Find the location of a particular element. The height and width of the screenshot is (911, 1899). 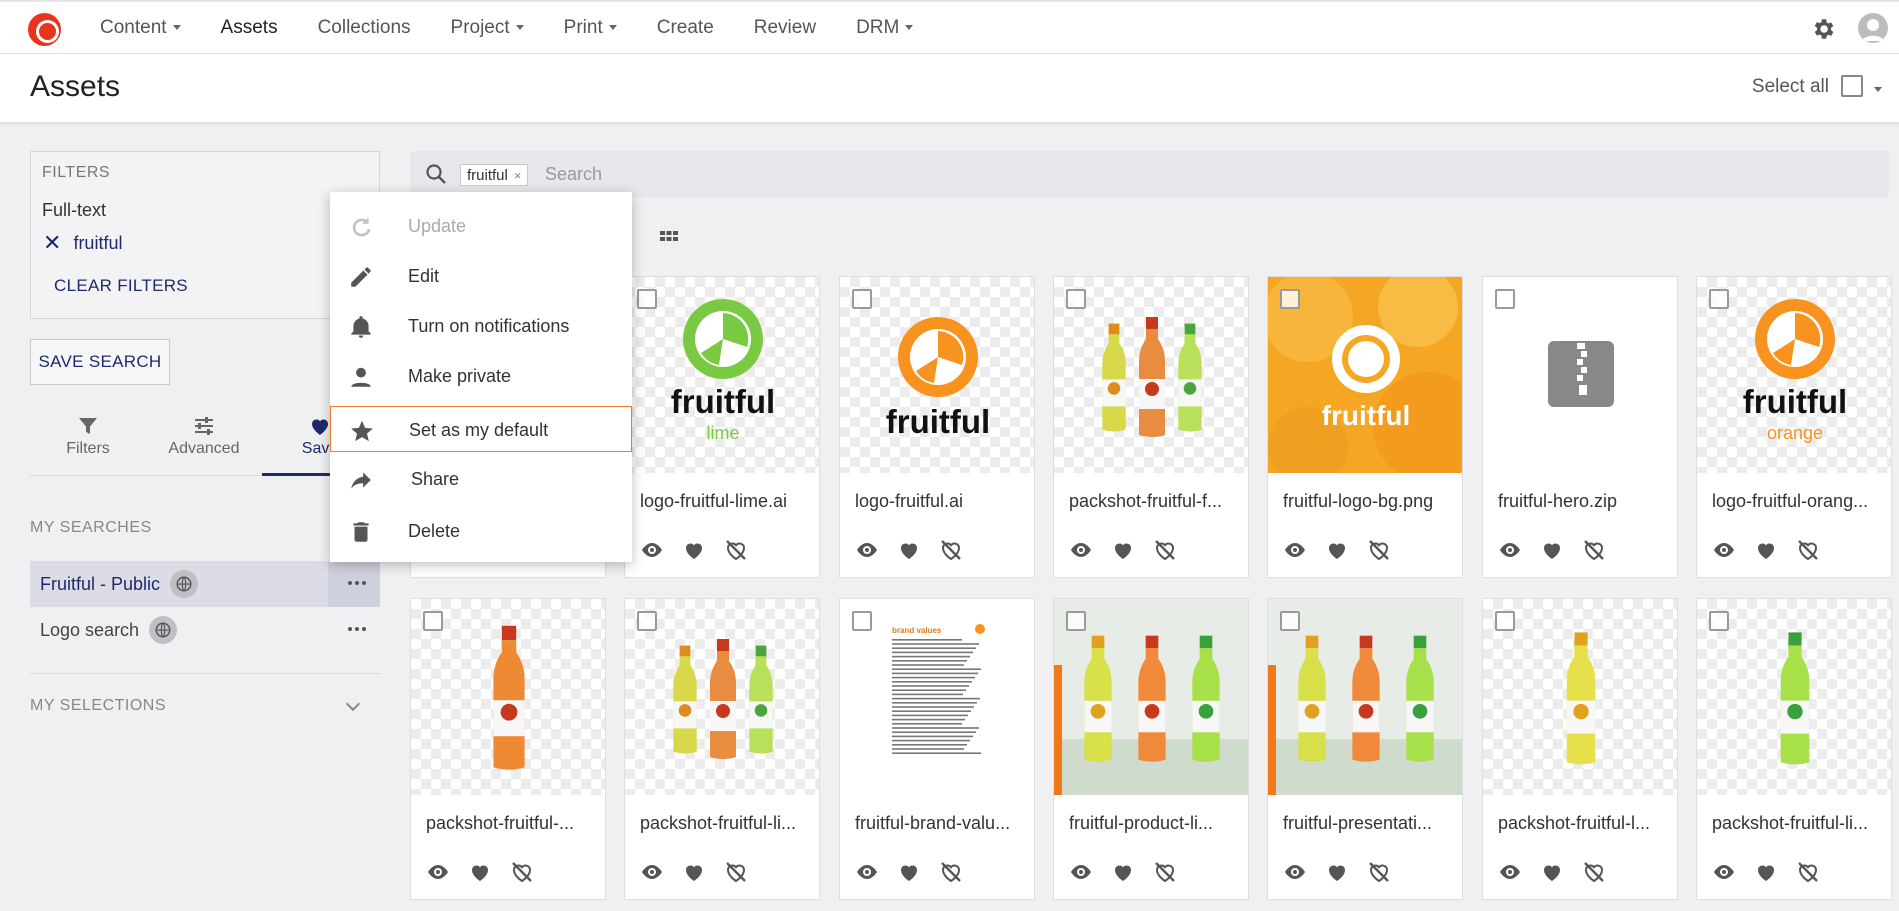

asset-name: logo-fruitful-lime.ai is located at coordinates (726, 501).